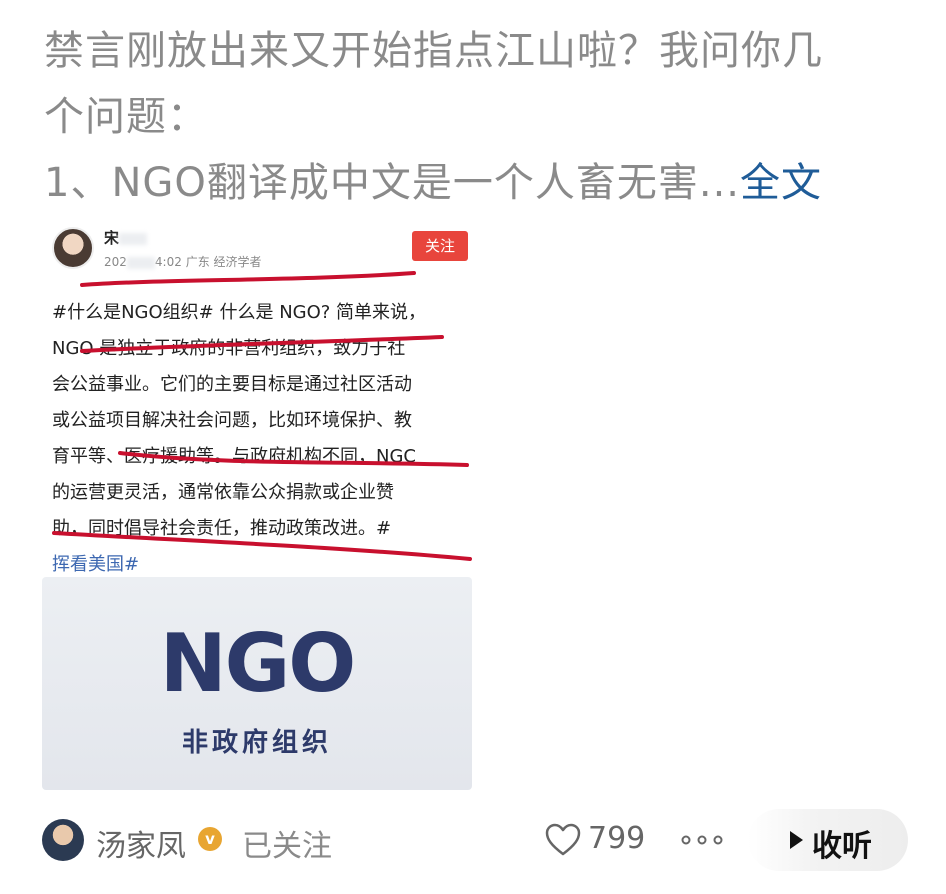 The image size is (946, 894). I want to click on ellipsis-icon, so click(702, 840).